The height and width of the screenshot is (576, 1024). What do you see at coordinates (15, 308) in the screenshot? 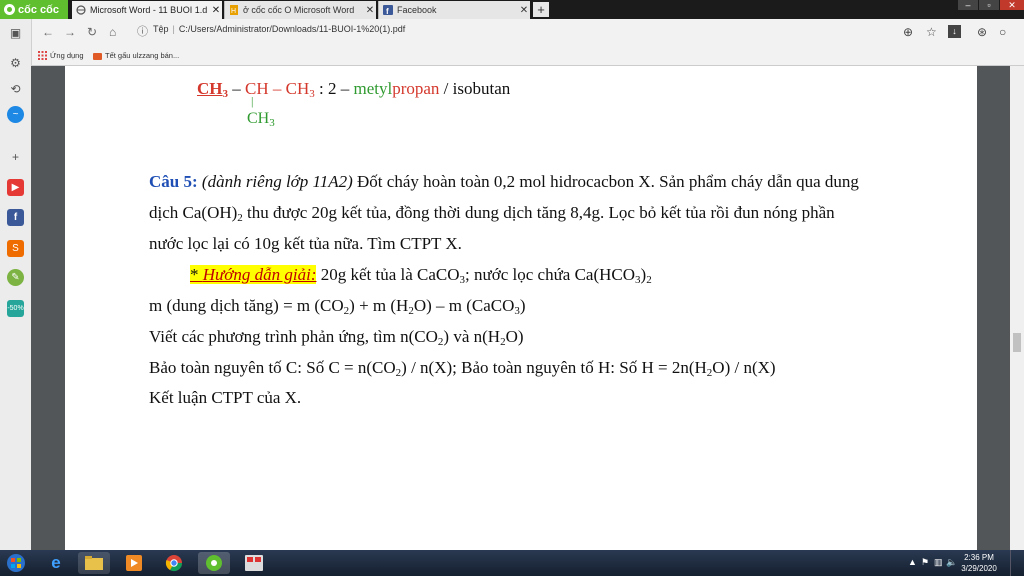
I see `promo-badge: -50%` at bounding box center [15, 308].